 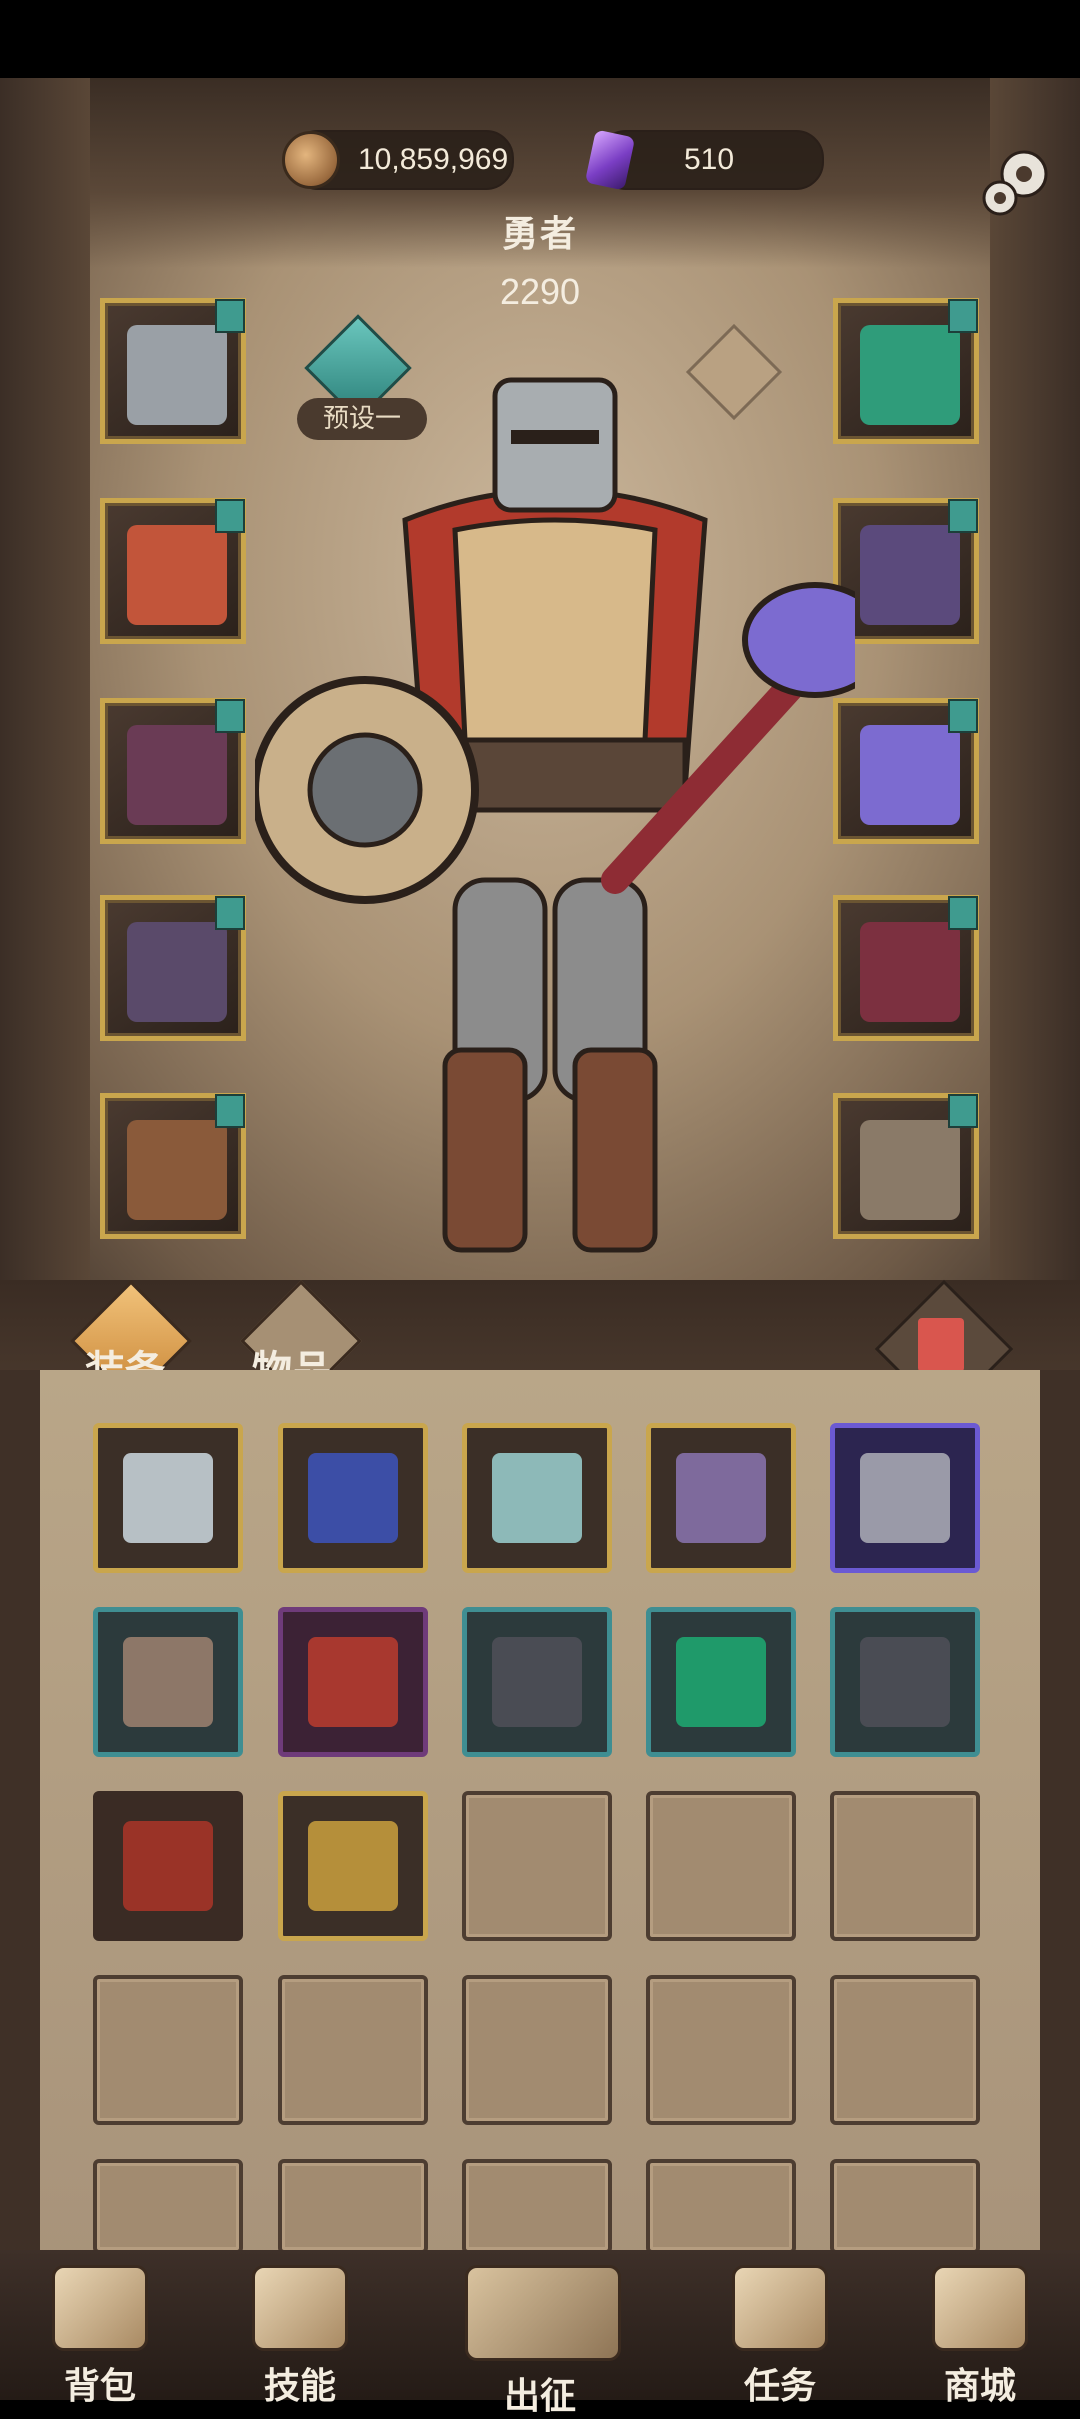 I want to click on hero-power: 2290, so click(x=540, y=291).